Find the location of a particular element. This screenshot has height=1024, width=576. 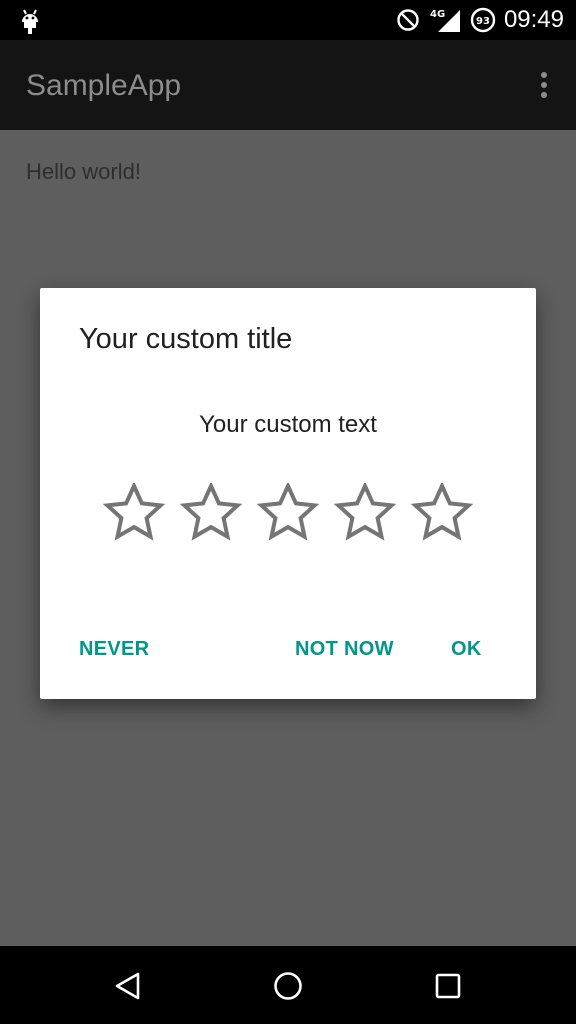

dialog-title: Your custom title is located at coordinates (186, 339).